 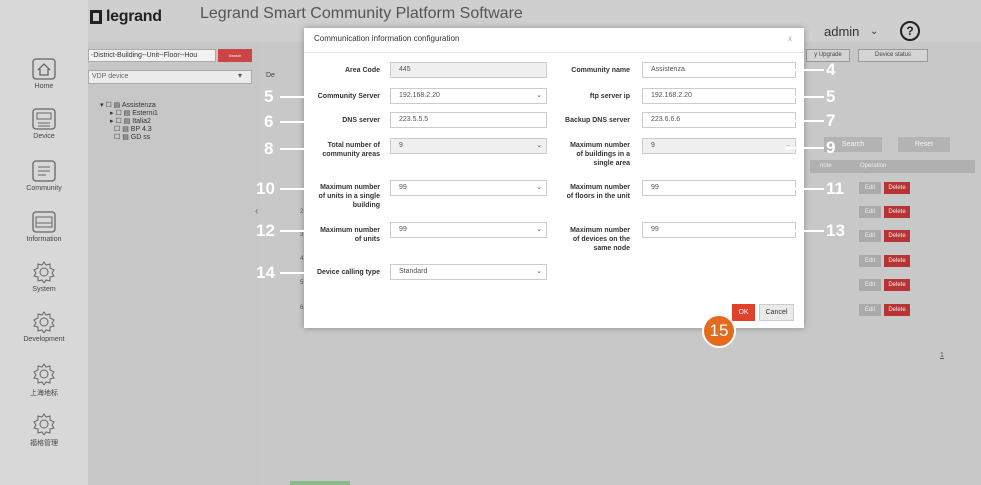 I want to click on callout-number: 5, so click(x=269, y=96).